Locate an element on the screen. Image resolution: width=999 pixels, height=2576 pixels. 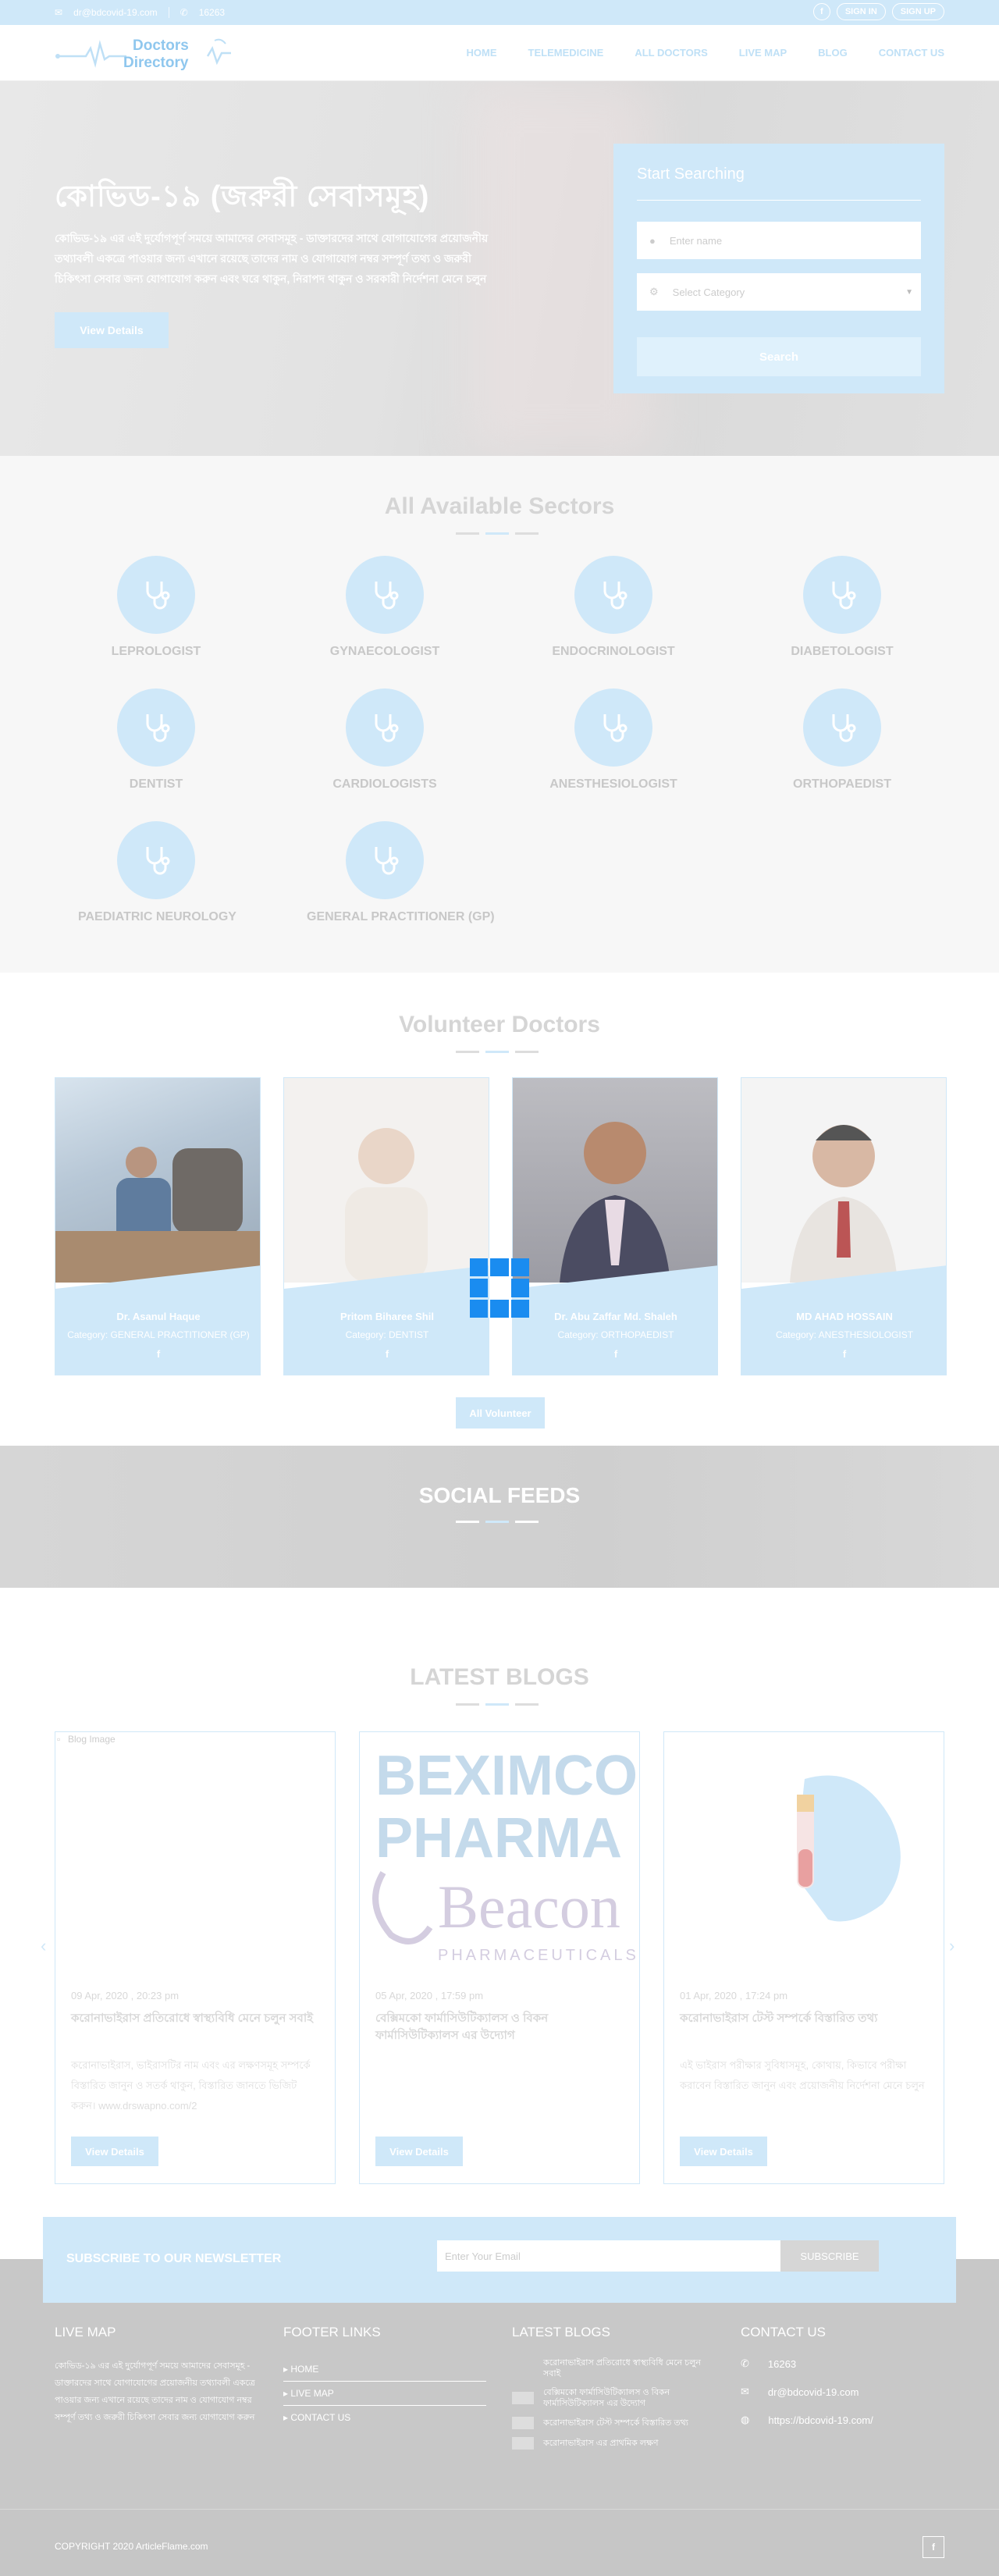
doctor-category: Category: ANESTHESIOLOGIST is located at coordinates (845, 1334).